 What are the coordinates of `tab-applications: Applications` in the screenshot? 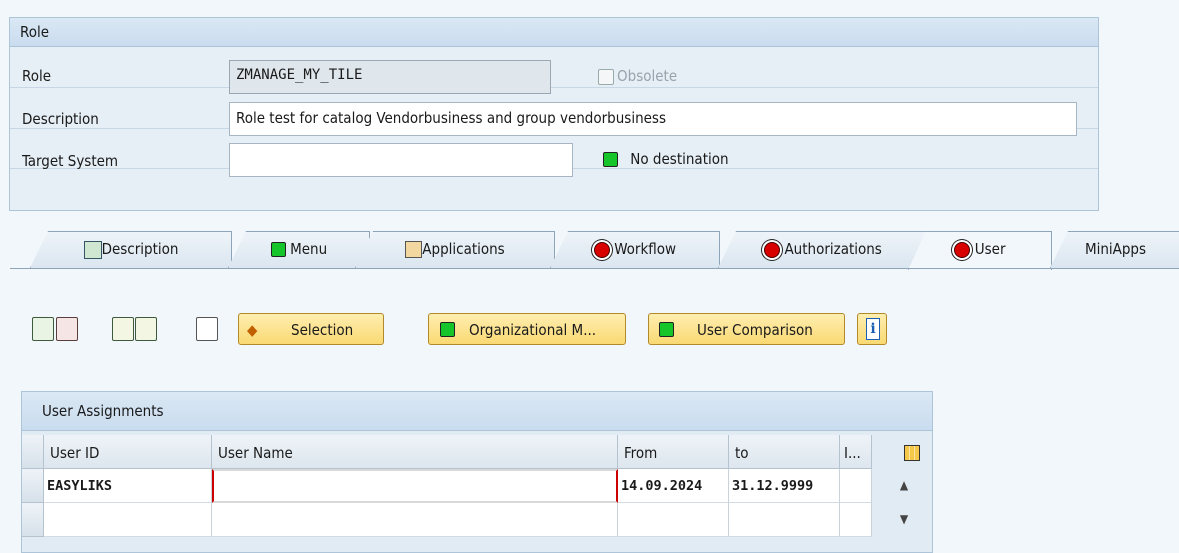 It's located at (455, 249).